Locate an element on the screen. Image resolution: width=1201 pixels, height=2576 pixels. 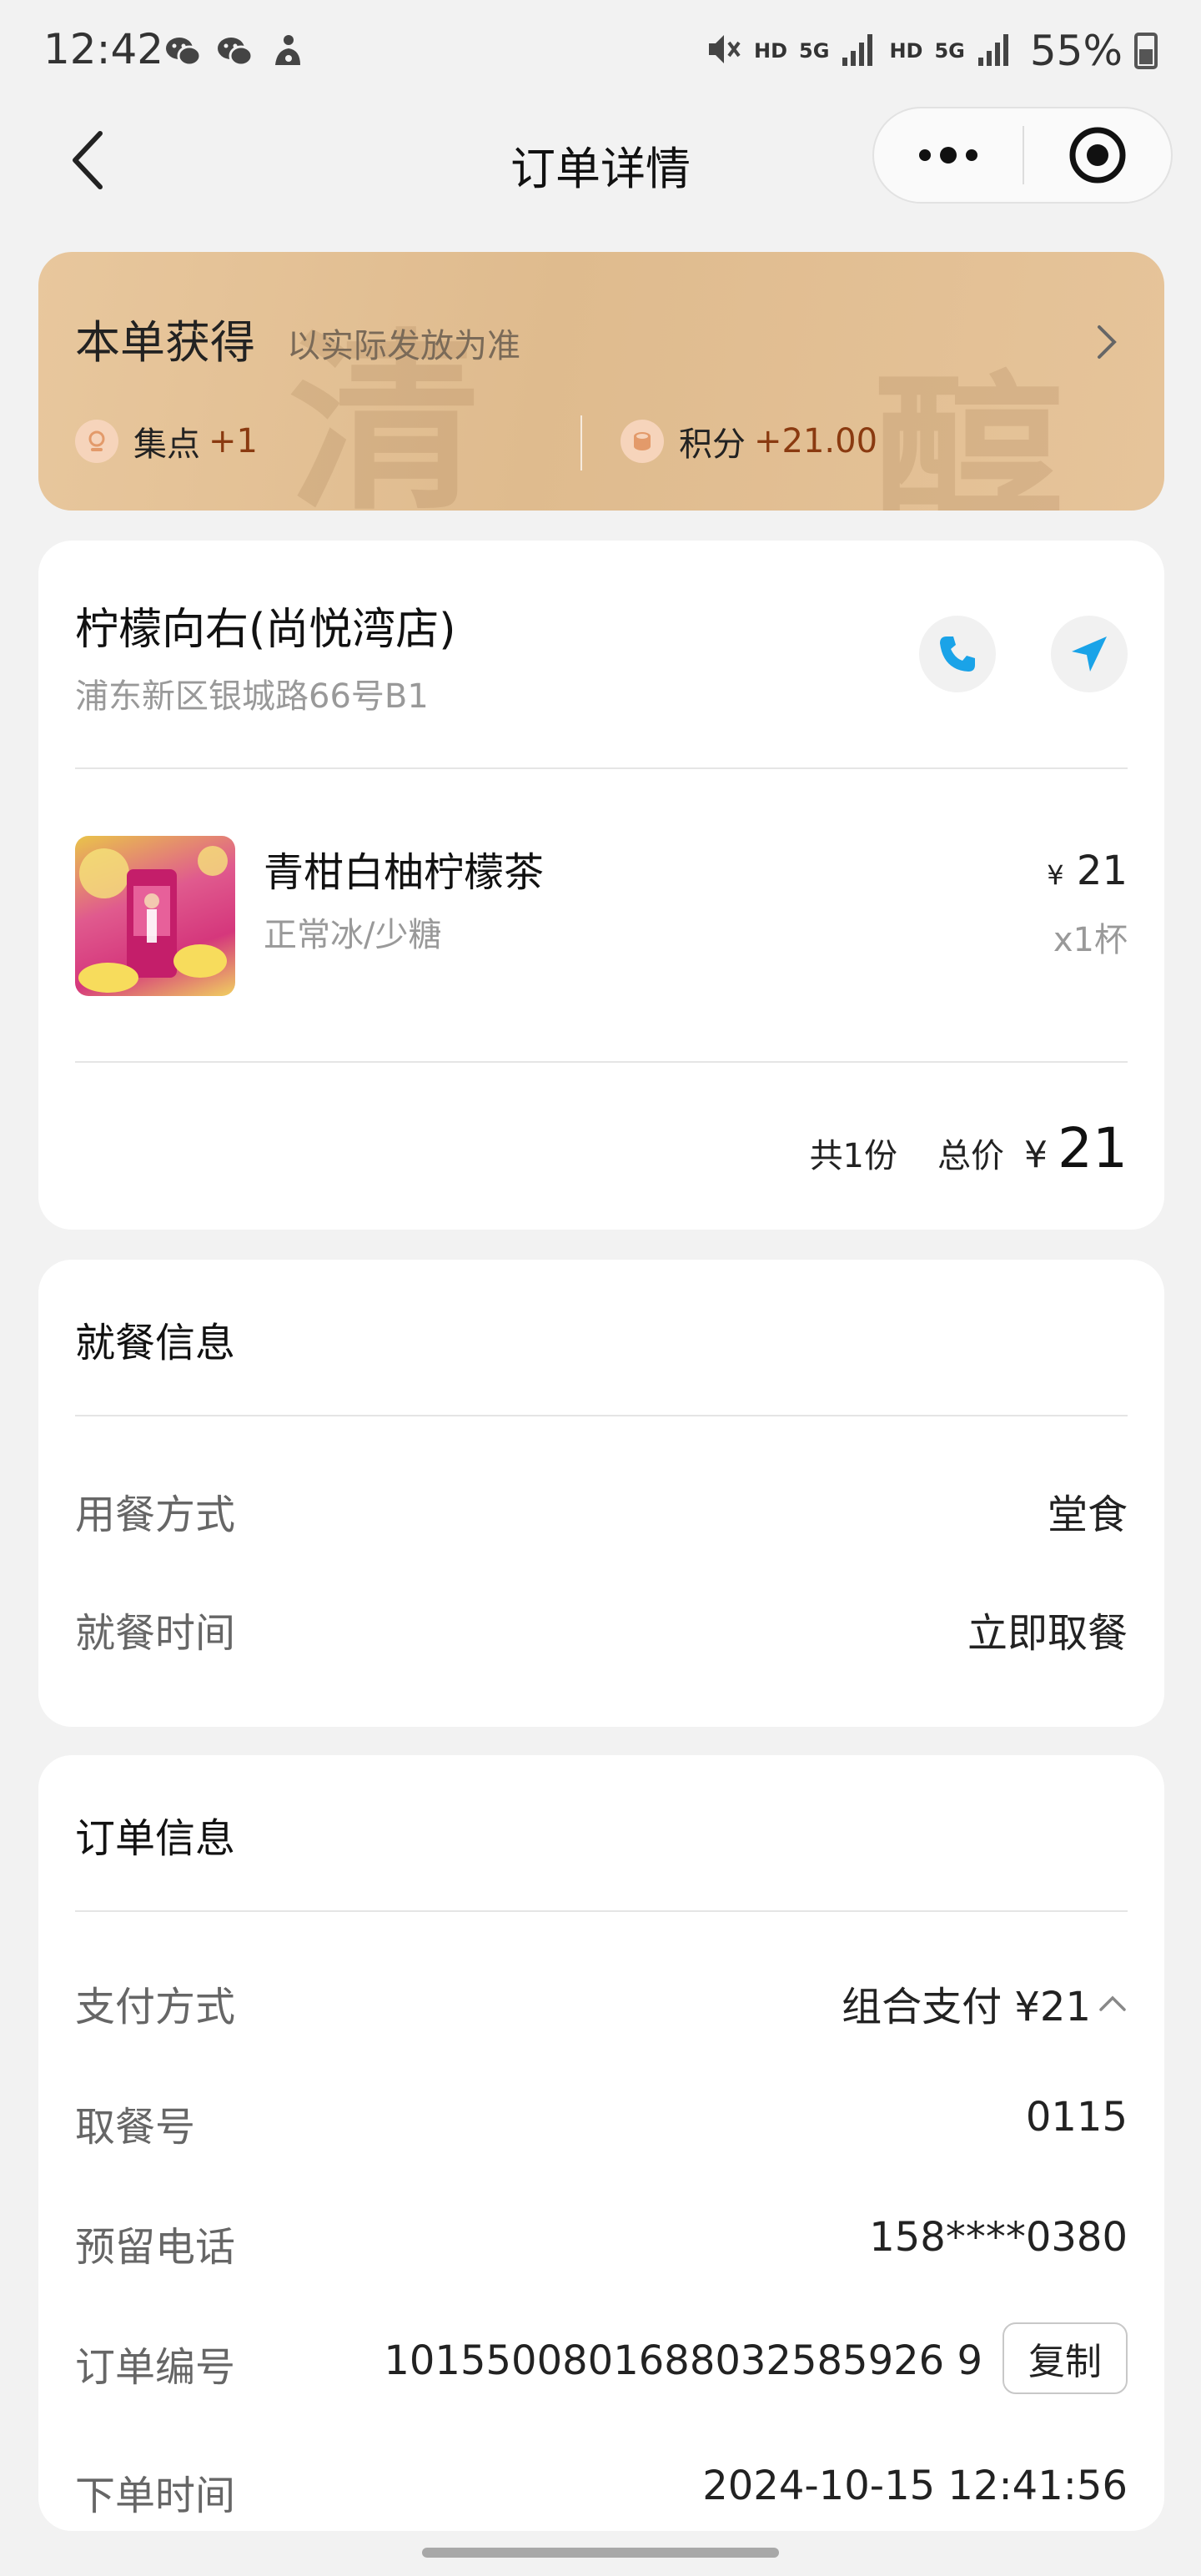
points-stat: 积分 +21.00 is located at coordinates (749, 441).